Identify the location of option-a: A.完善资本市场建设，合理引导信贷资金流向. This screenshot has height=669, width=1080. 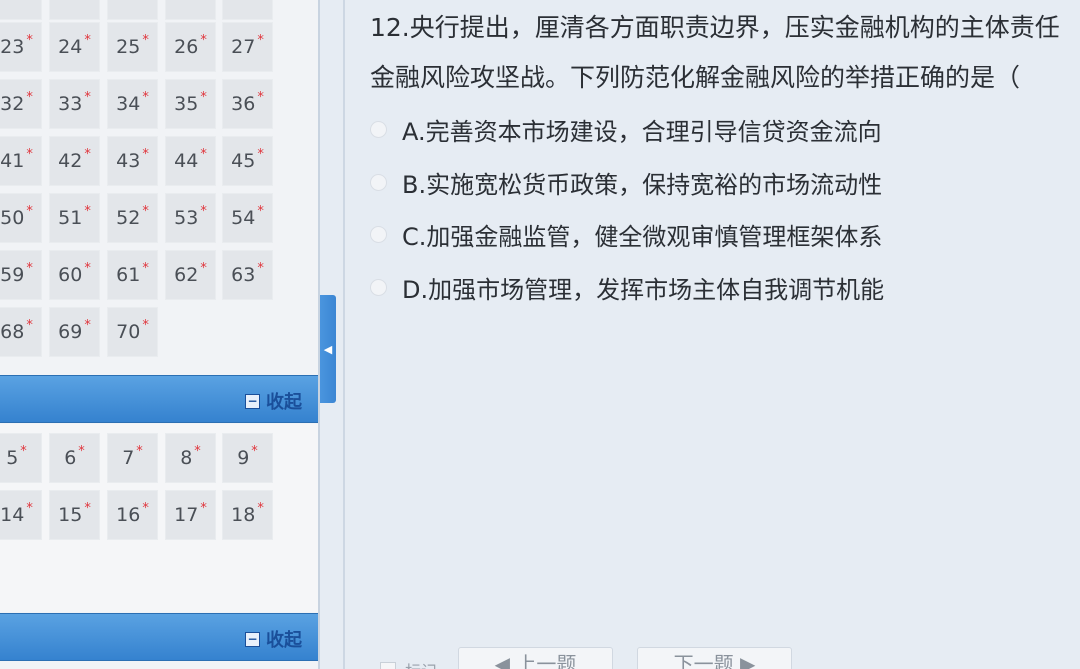
(626, 129).